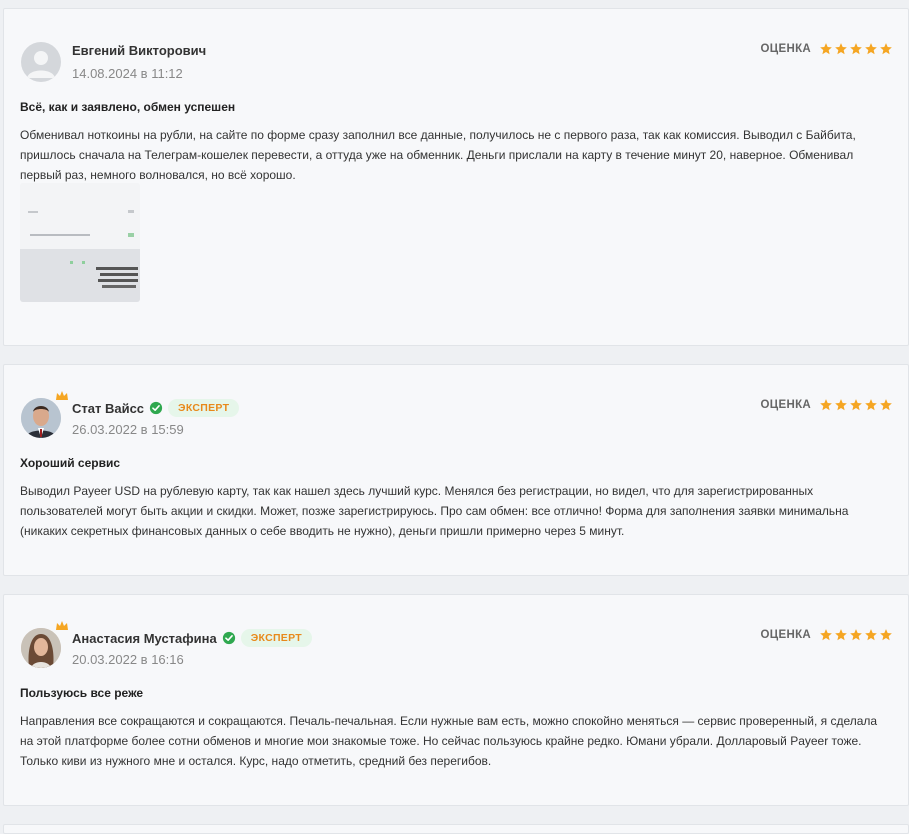 This screenshot has width=909, height=834. What do you see at coordinates (456, 829) in the screenshot?
I see `review-card` at bounding box center [456, 829].